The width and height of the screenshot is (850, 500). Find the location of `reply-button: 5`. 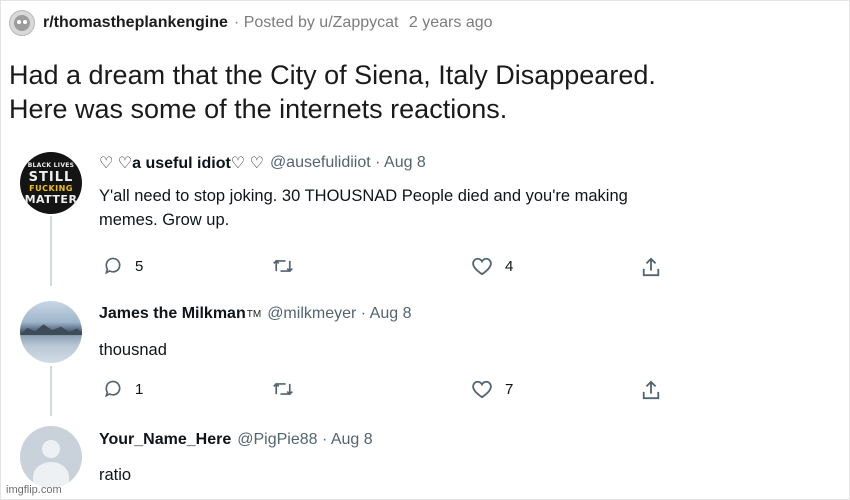

reply-button: 5 is located at coordinates (123, 266).